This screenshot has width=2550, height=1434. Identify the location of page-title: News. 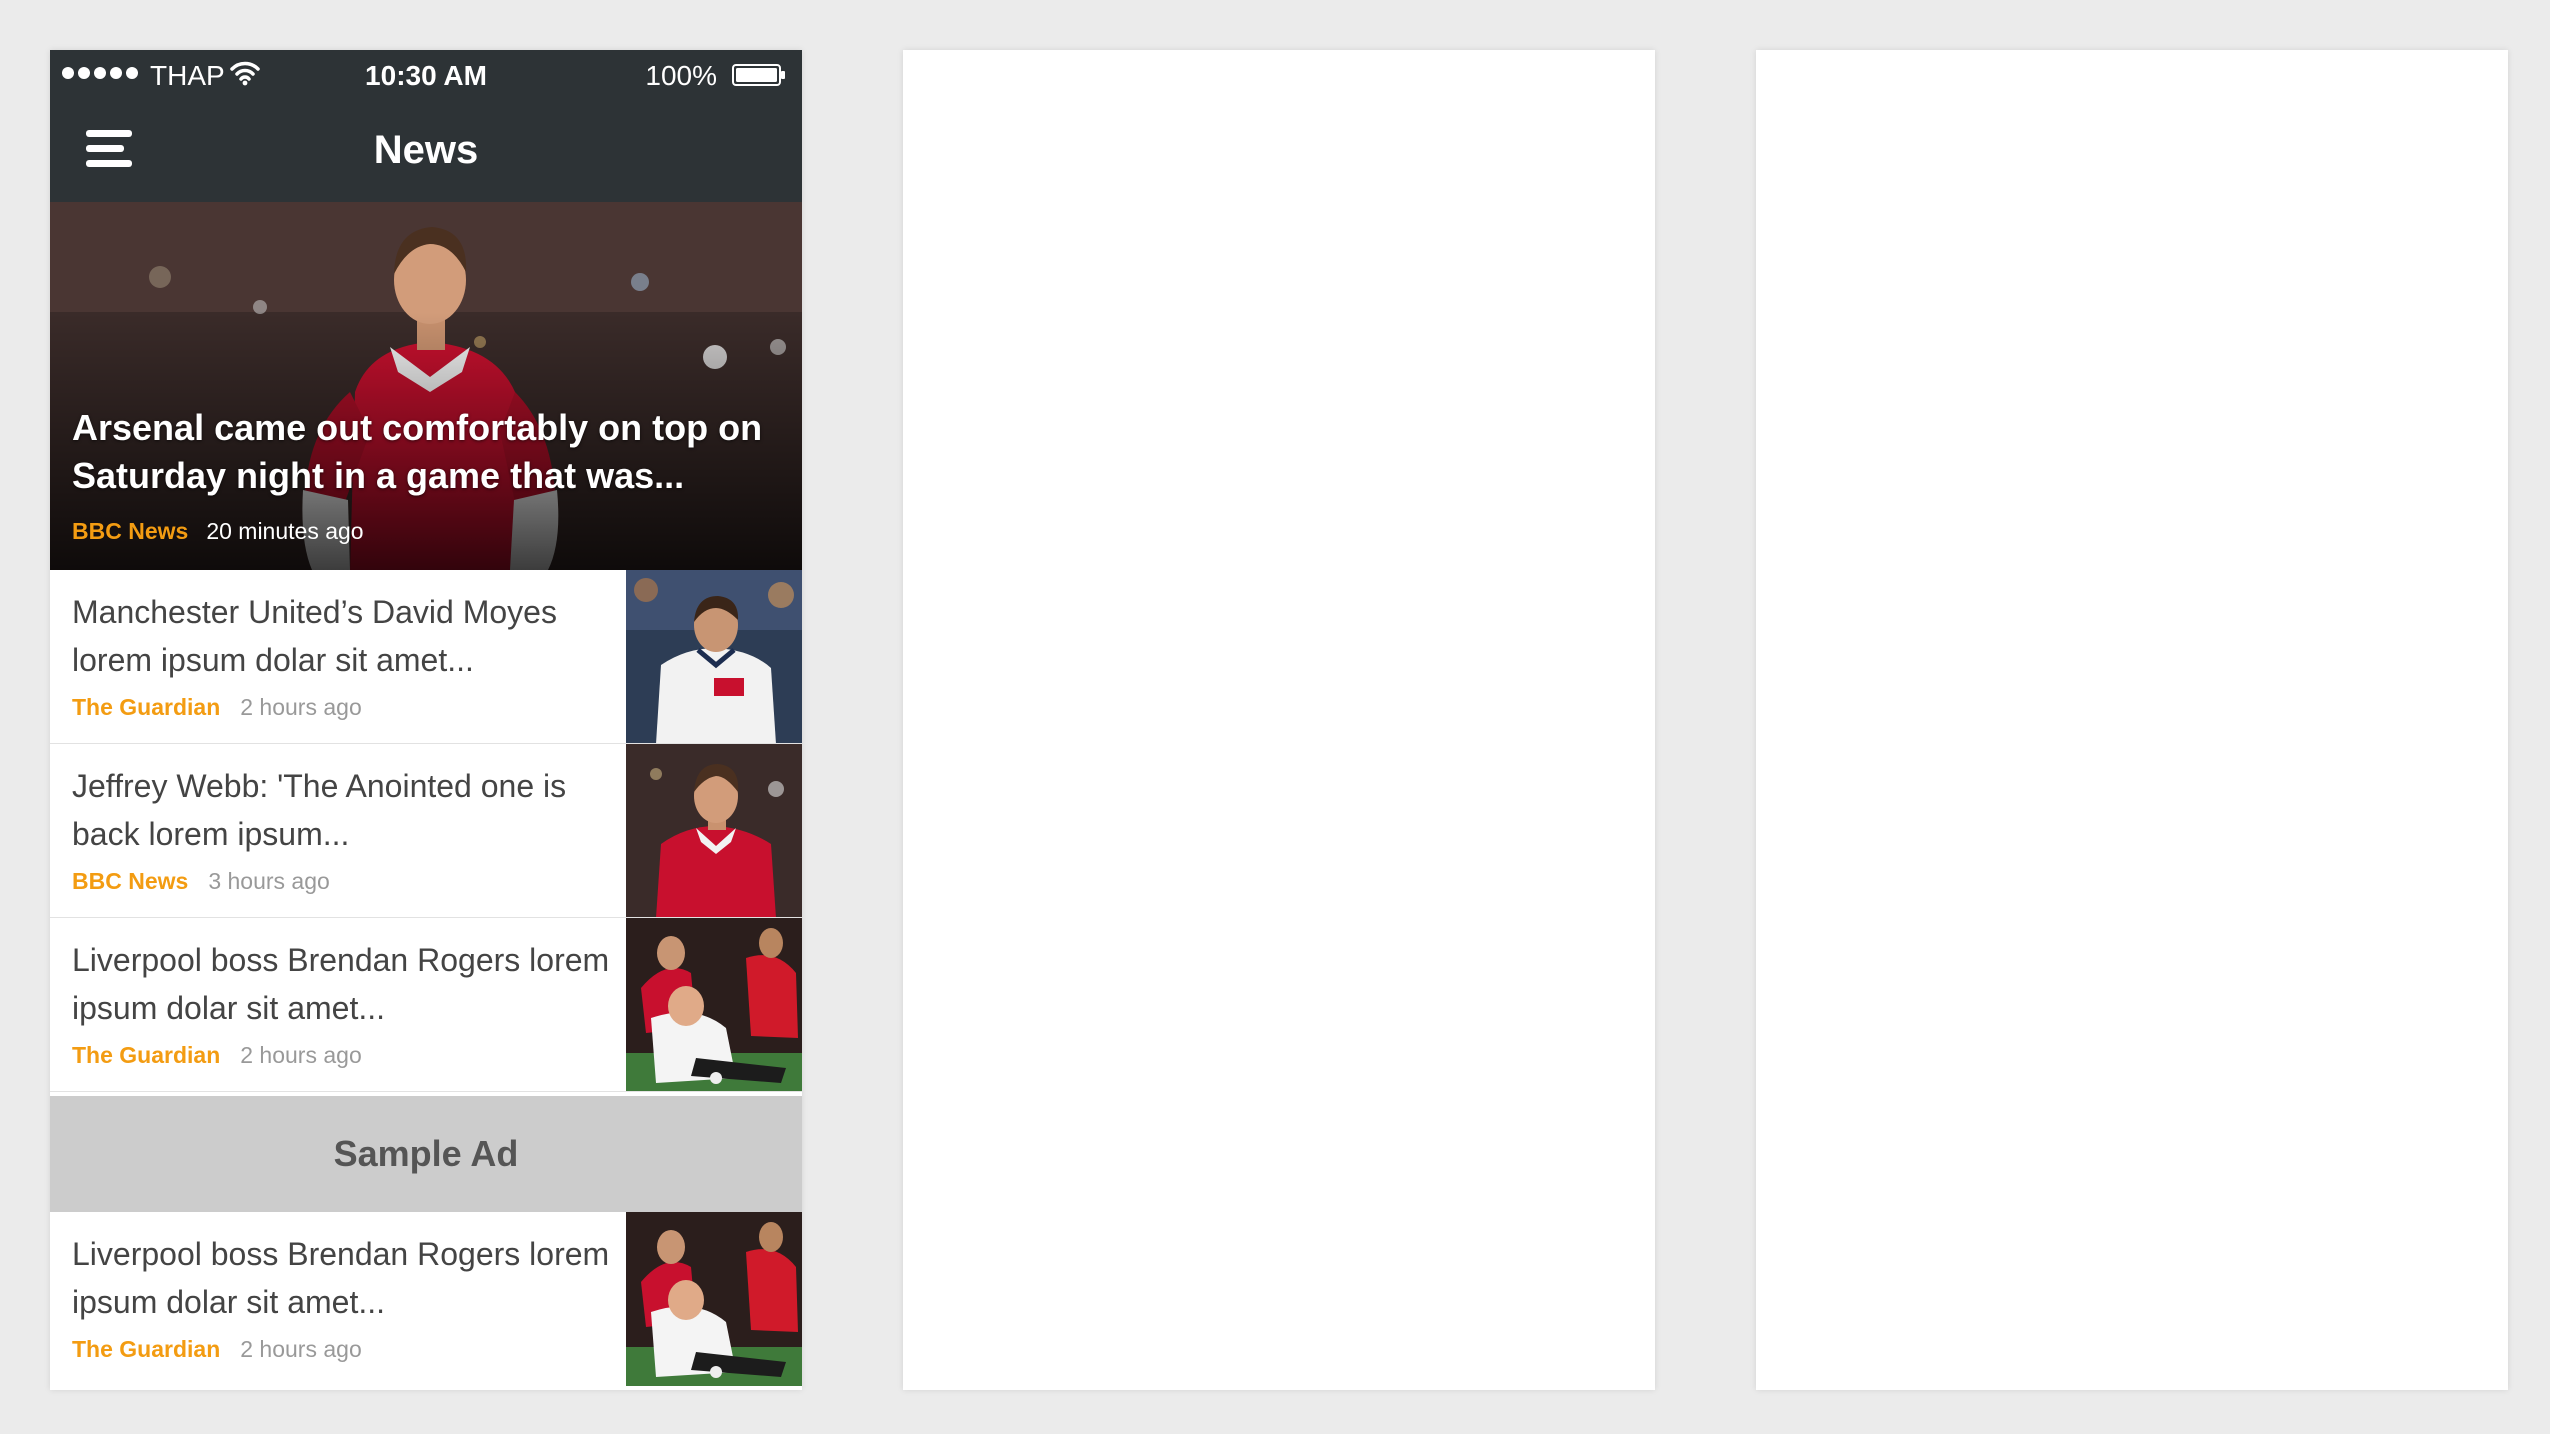
(426, 150).